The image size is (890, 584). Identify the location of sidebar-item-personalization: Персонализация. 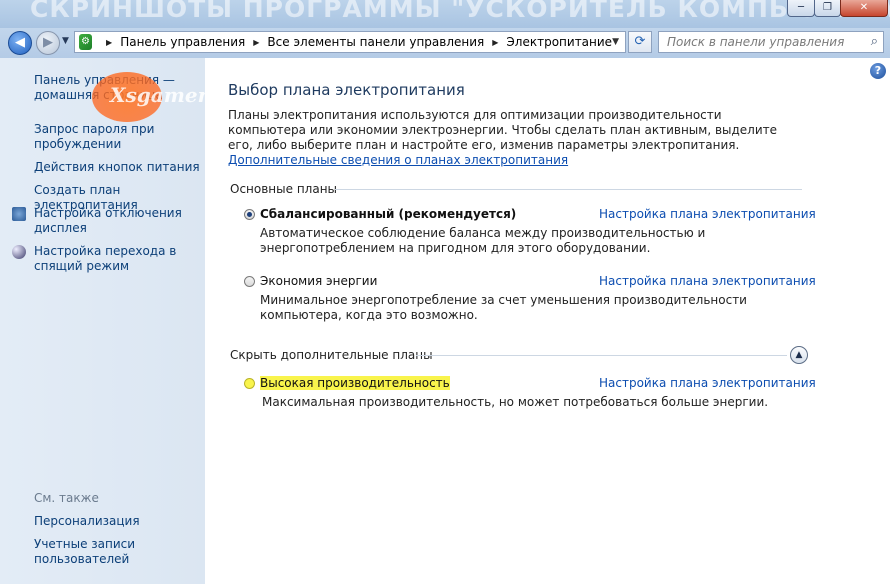
(118, 521).